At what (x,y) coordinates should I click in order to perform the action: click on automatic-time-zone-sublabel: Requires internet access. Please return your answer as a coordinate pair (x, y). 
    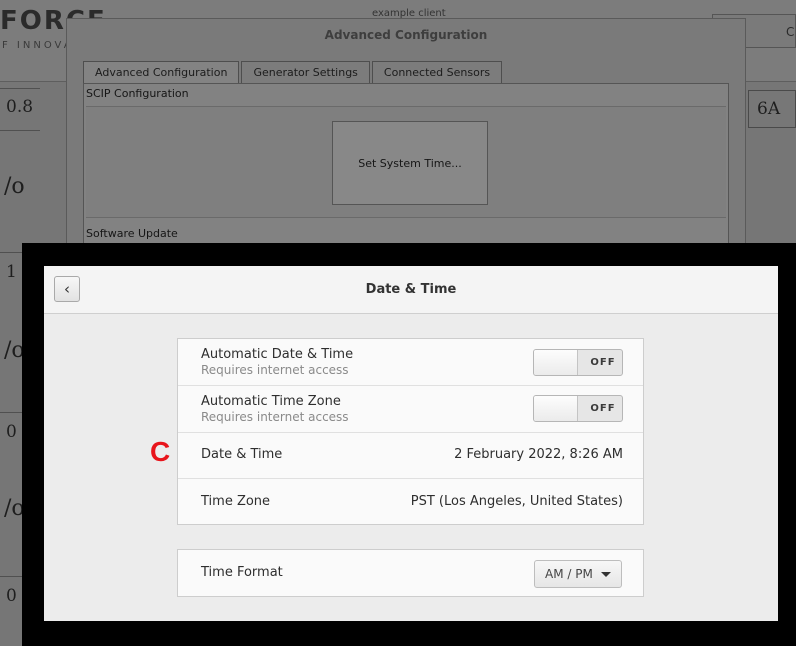
    Looking at the image, I should click on (275, 417).